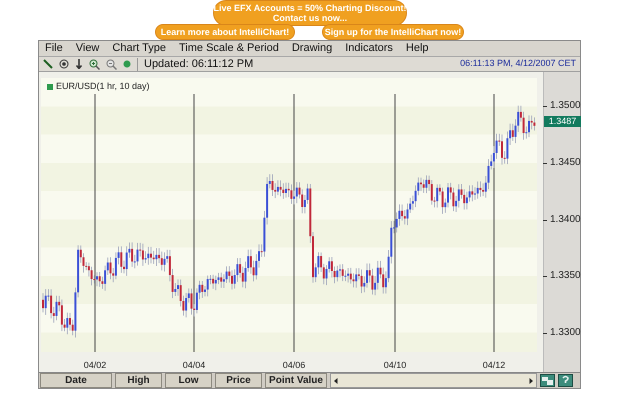 The image size is (625, 413). I want to click on x-axis-label: 04/02, so click(95, 365).